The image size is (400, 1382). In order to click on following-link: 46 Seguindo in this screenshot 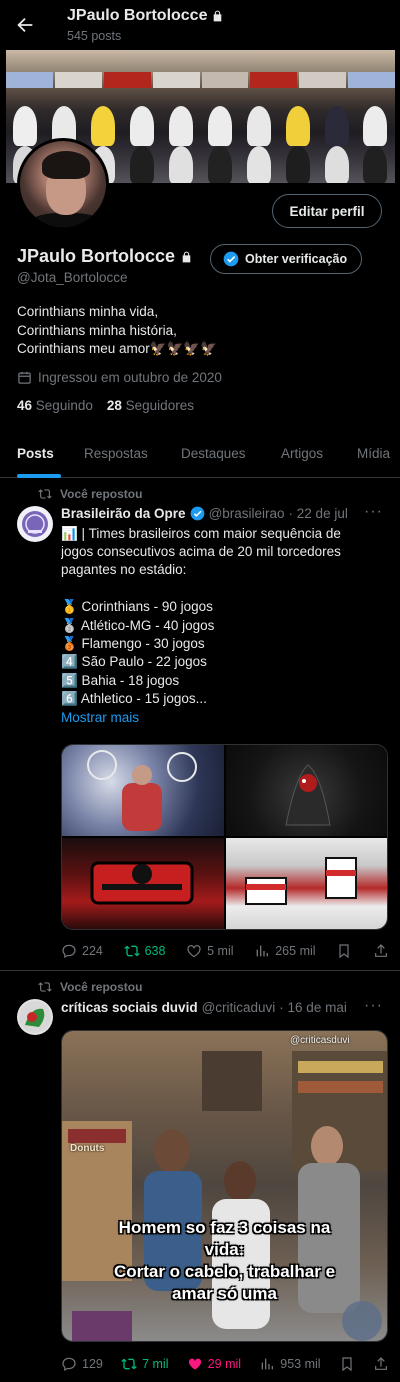, I will do `click(55, 405)`.